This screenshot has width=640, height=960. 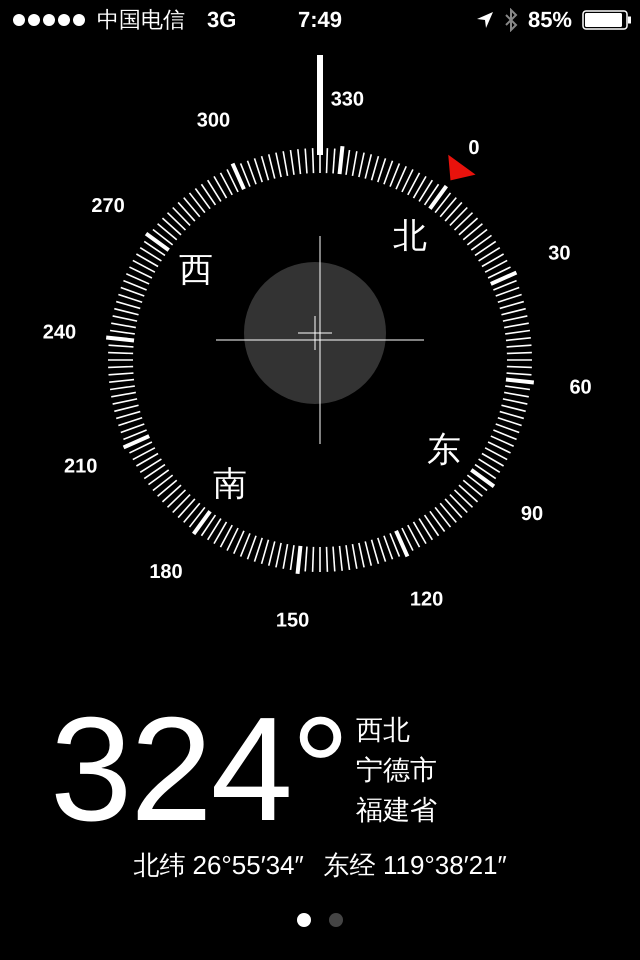 What do you see at coordinates (474, 148) in the screenshot?
I see `degree-label: 0` at bounding box center [474, 148].